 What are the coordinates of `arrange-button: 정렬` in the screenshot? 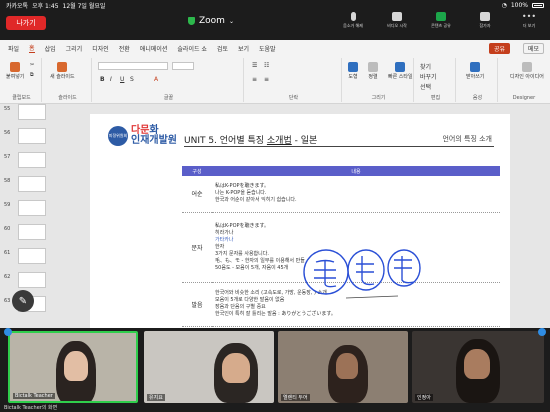 It's located at (373, 71).